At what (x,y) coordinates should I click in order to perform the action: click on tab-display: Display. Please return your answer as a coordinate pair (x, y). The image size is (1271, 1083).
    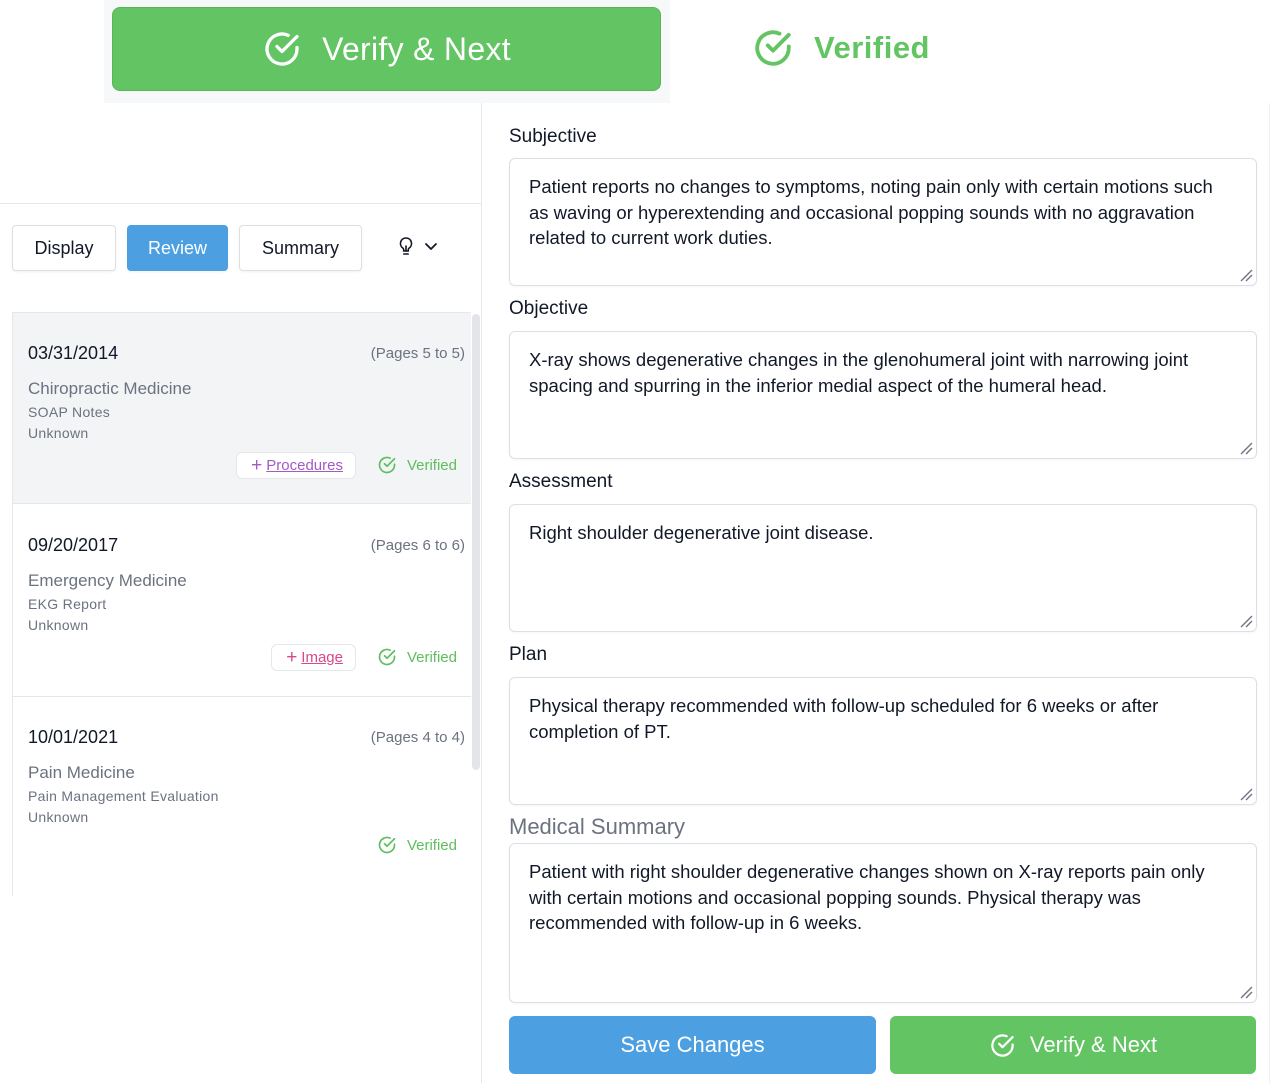
    Looking at the image, I should click on (64, 248).